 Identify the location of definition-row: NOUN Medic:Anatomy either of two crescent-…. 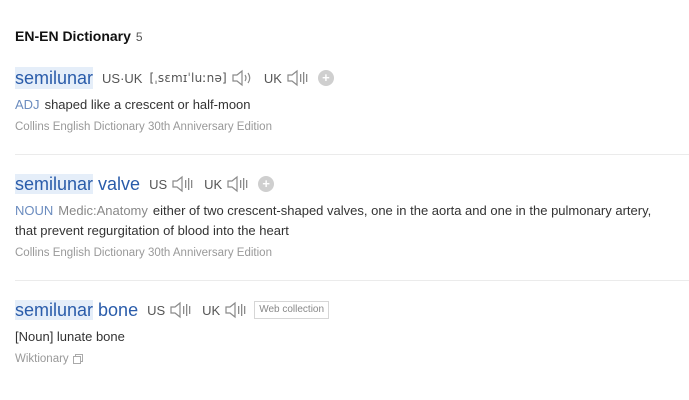
(342, 221).